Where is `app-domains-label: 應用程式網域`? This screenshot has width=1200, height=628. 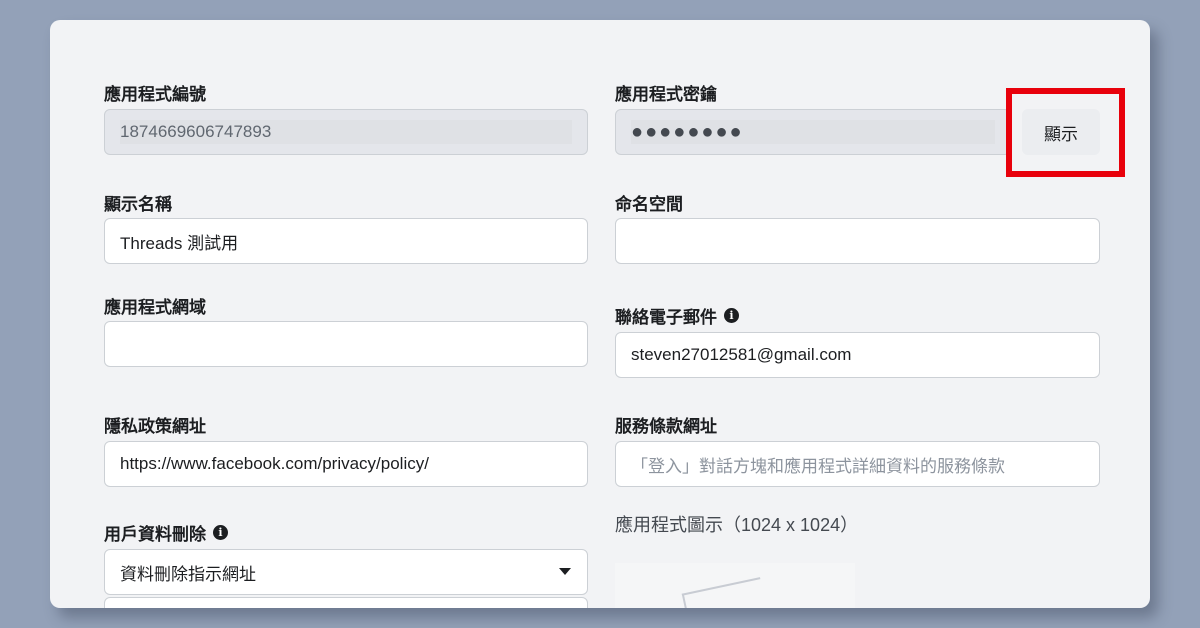
app-domains-label: 應用程式網域 is located at coordinates (155, 307).